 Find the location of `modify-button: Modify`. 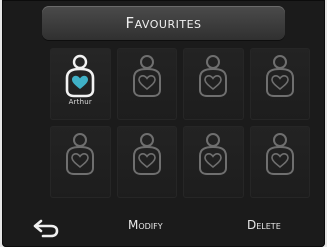

modify-button: Modify is located at coordinates (145, 225).